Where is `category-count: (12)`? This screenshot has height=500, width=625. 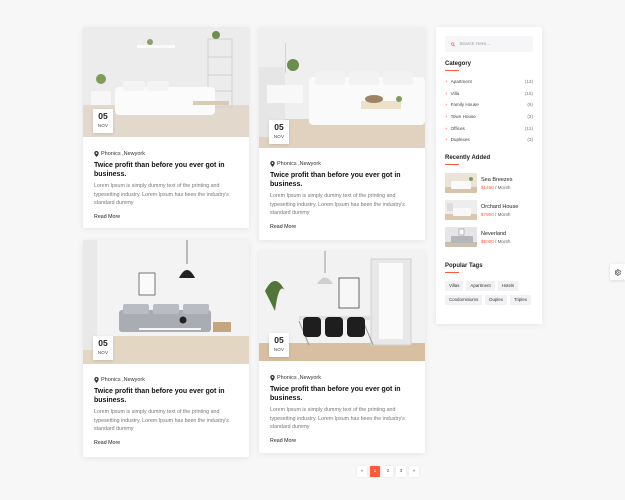
category-count: (12) is located at coordinates (528, 128).